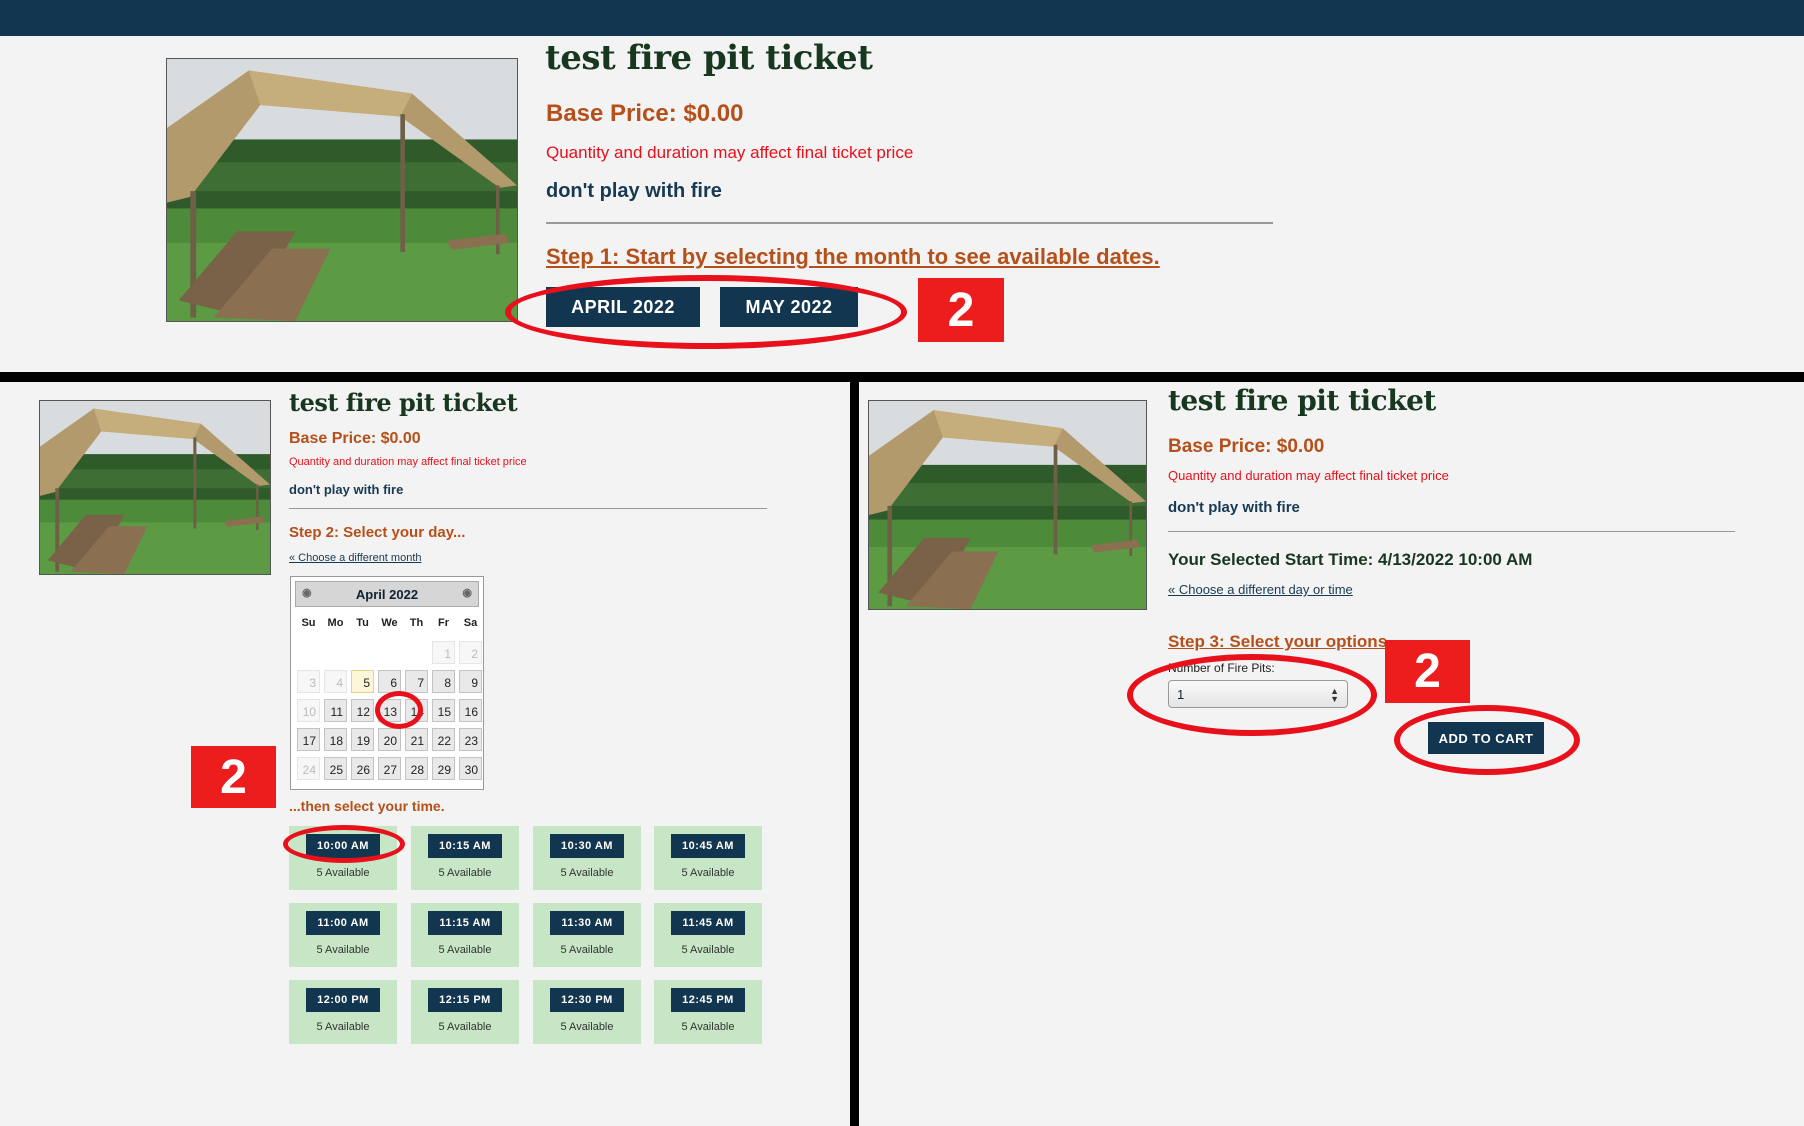 The width and height of the screenshot is (1804, 1126). Describe the element at coordinates (789, 307) in the screenshot. I see `month-may-button: MAY 2022` at that location.